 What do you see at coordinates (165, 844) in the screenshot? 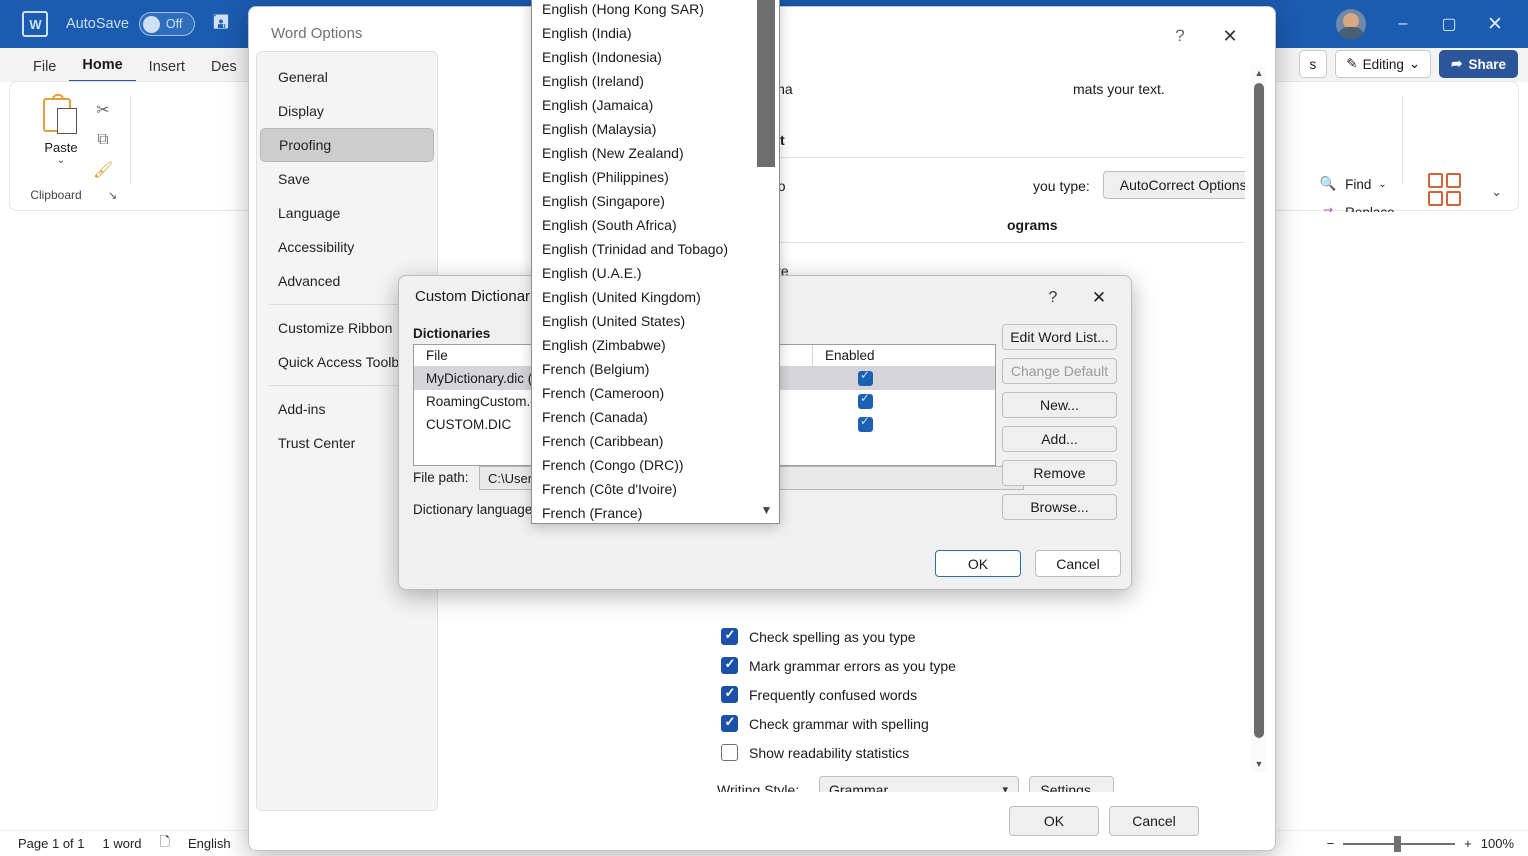
I see `proofing-errors-icon: 🗋` at bounding box center [165, 844].